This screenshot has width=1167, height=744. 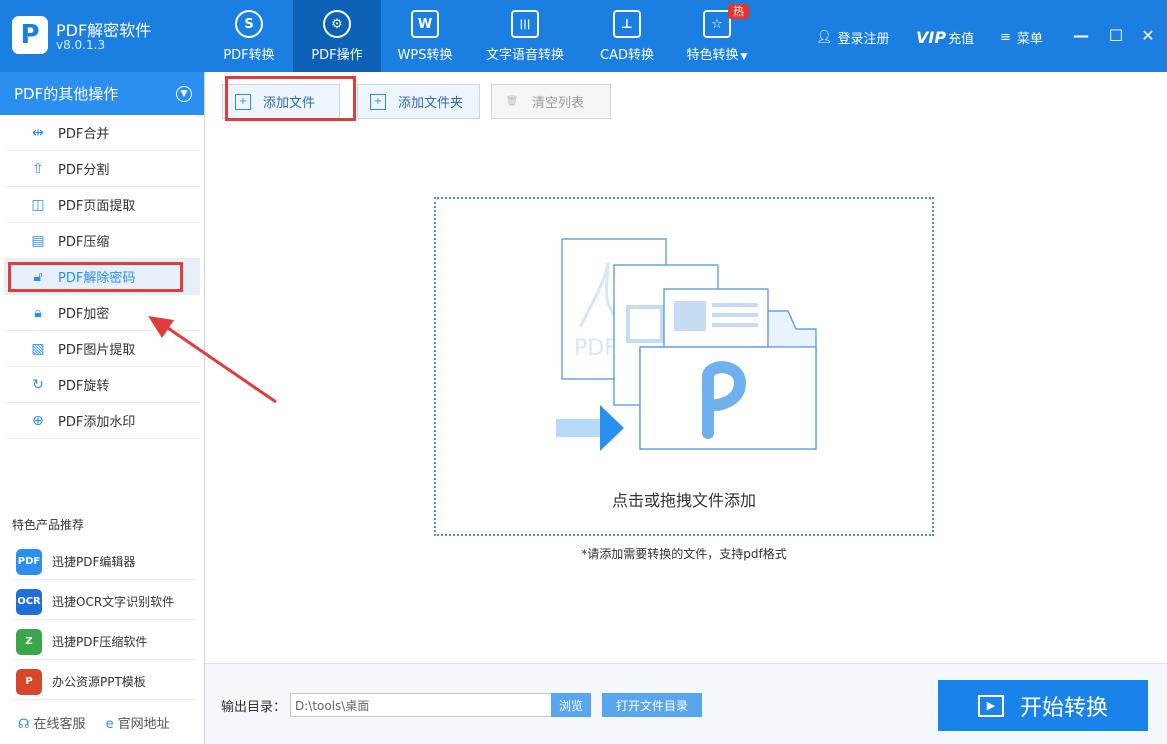 I want to click on promo-section-title: 特色产品推荐, so click(x=48, y=525).